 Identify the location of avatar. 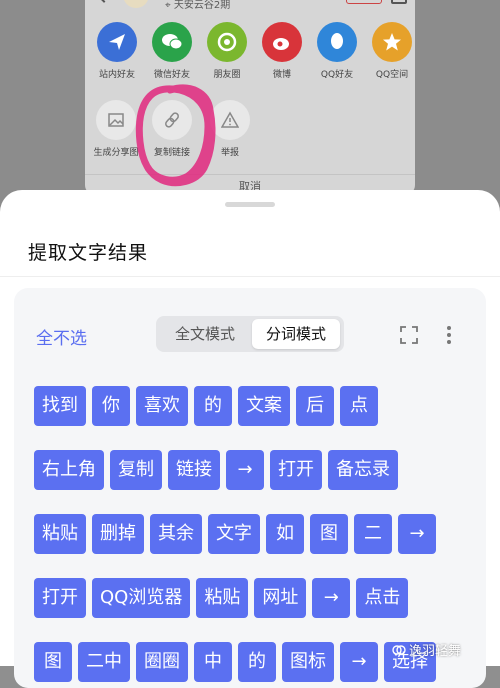
(136, 4).